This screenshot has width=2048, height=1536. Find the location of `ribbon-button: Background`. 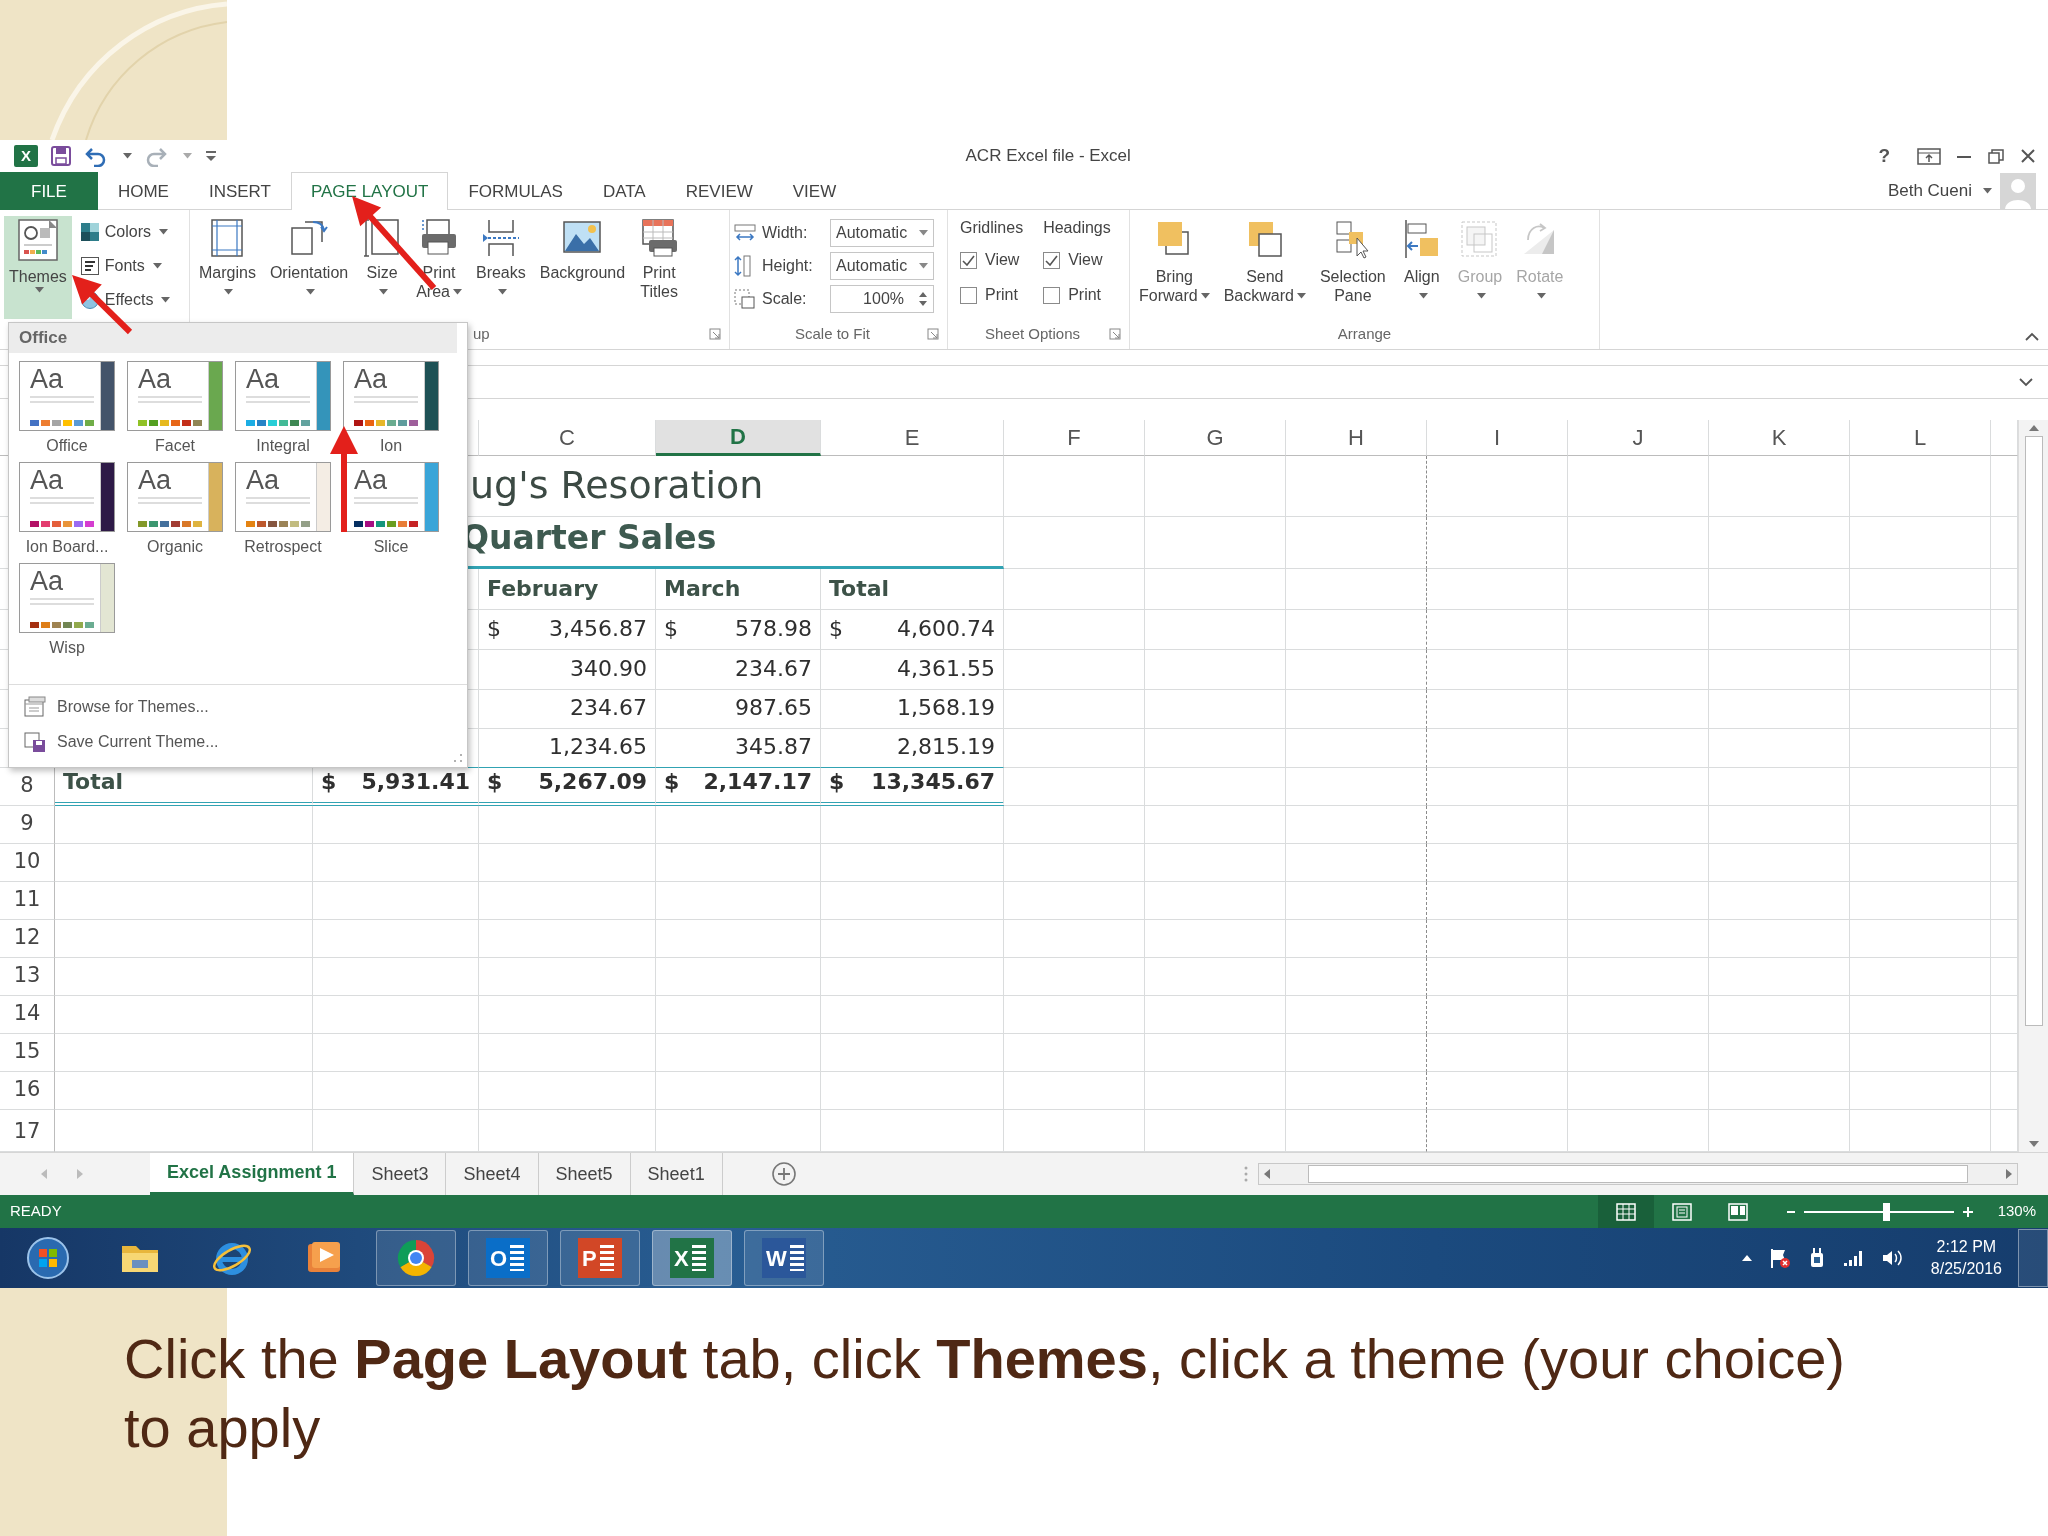

ribbon-button: Background is located at coordinates (582, 267).